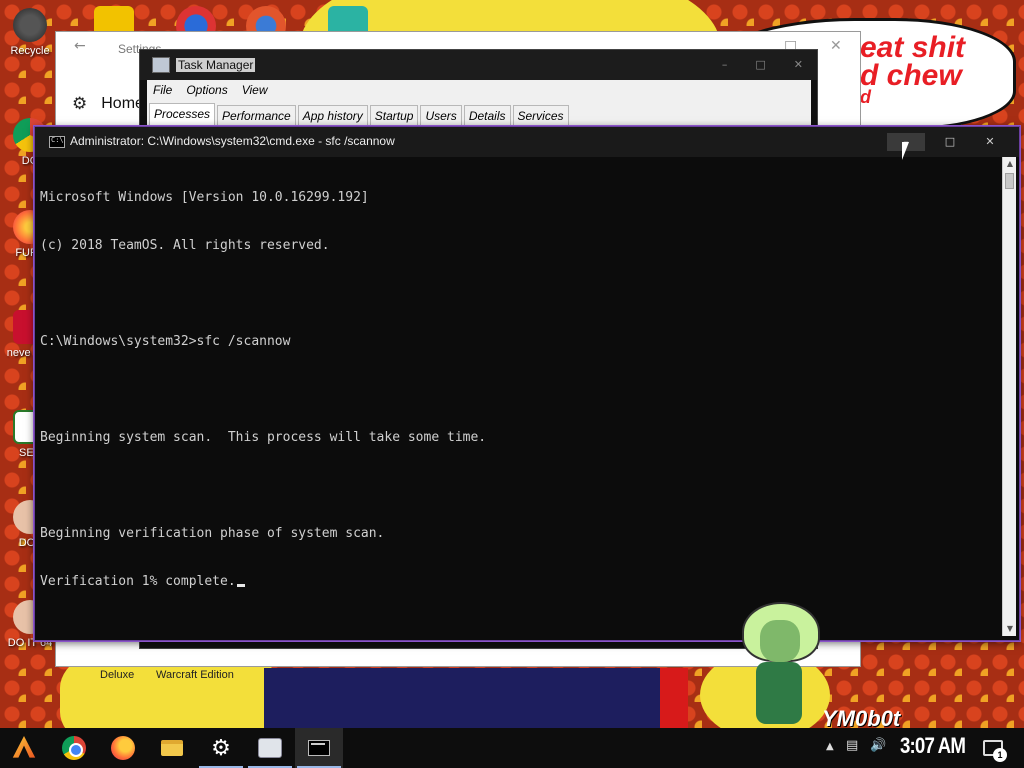 The width and height of the screenshot is (1024, 768). Describe the element at coordinates (780, 641) in the screenshot. I see `mascot-face` at that location.